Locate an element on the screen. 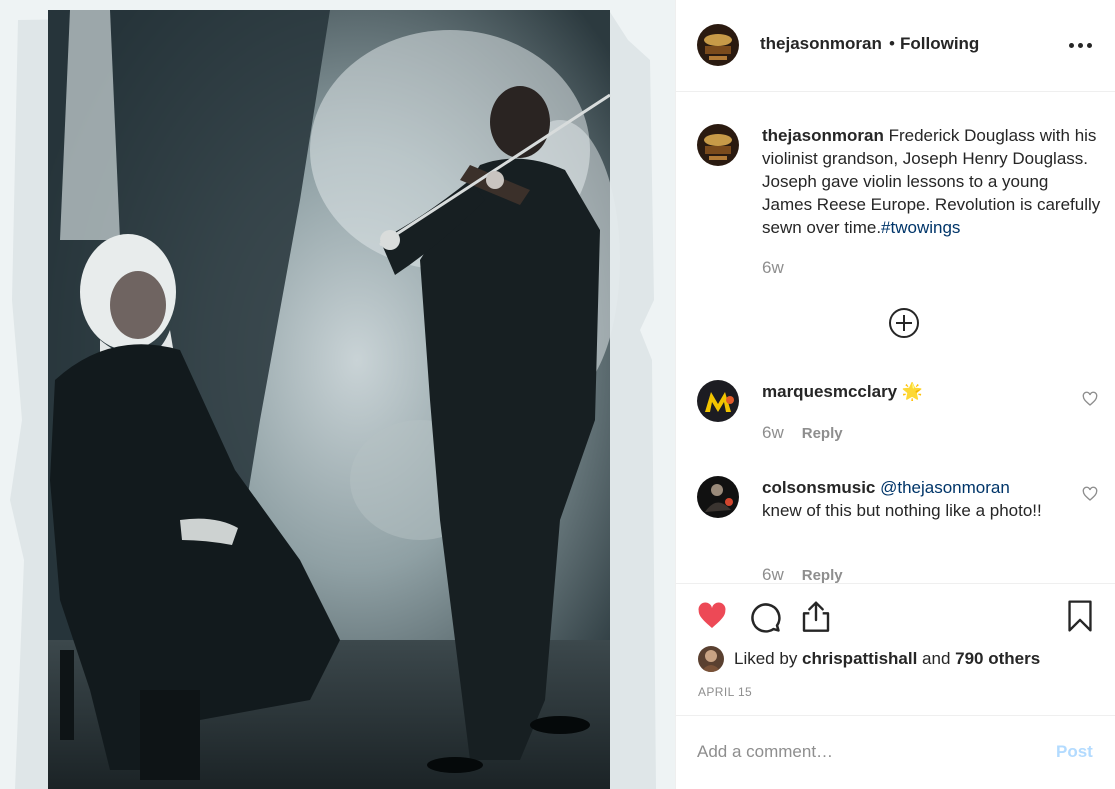 The height and width of the screenshot is (789, 1115). likes-summary: Liked by chrispattishall and 790 others is located at coordinates (869, 659).